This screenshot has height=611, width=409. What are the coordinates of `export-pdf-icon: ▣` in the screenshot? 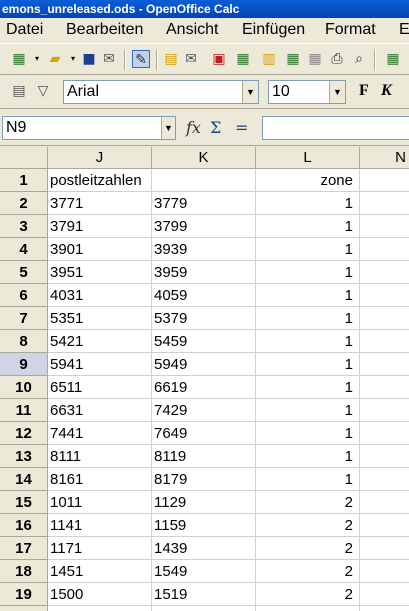 It's located at (219, 59).